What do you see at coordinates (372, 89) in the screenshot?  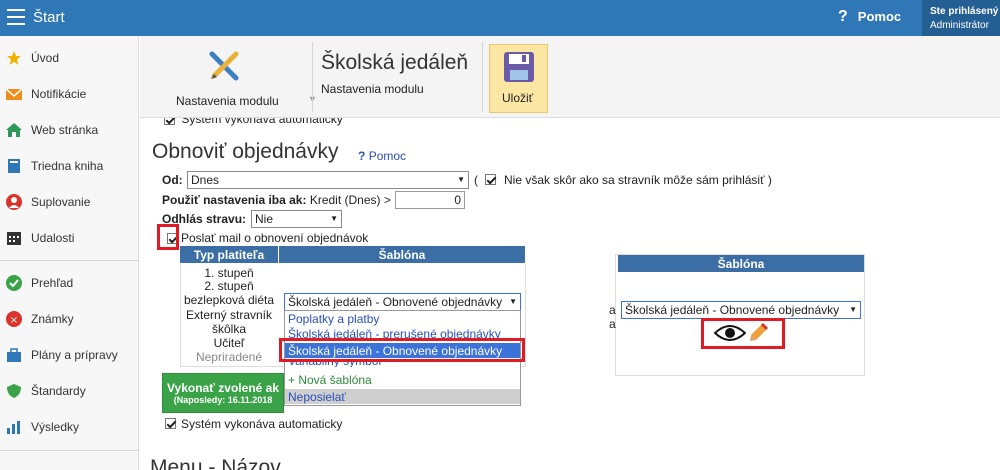 I see `module-subtitle: Nastavenia modulu` at bounding box center [372, 89].